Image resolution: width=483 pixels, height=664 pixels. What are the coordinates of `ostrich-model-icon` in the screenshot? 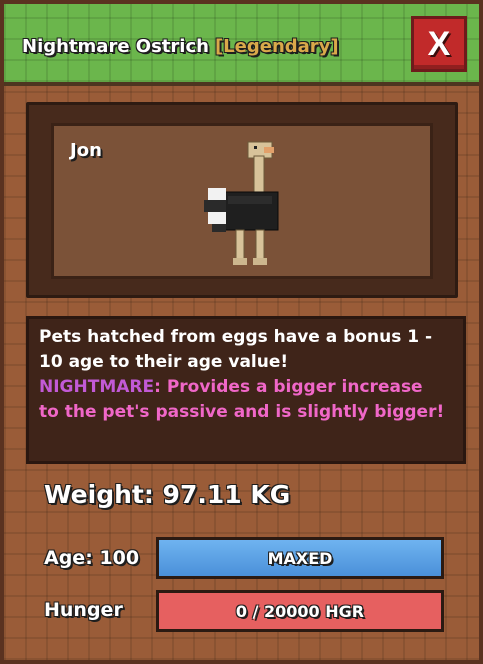 It's located at (241, 203).